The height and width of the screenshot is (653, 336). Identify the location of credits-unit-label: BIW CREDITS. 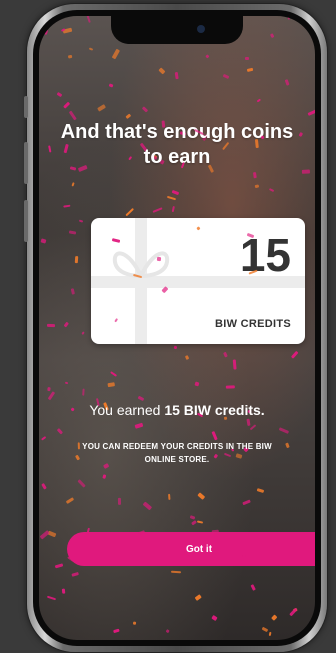
(252, 324).